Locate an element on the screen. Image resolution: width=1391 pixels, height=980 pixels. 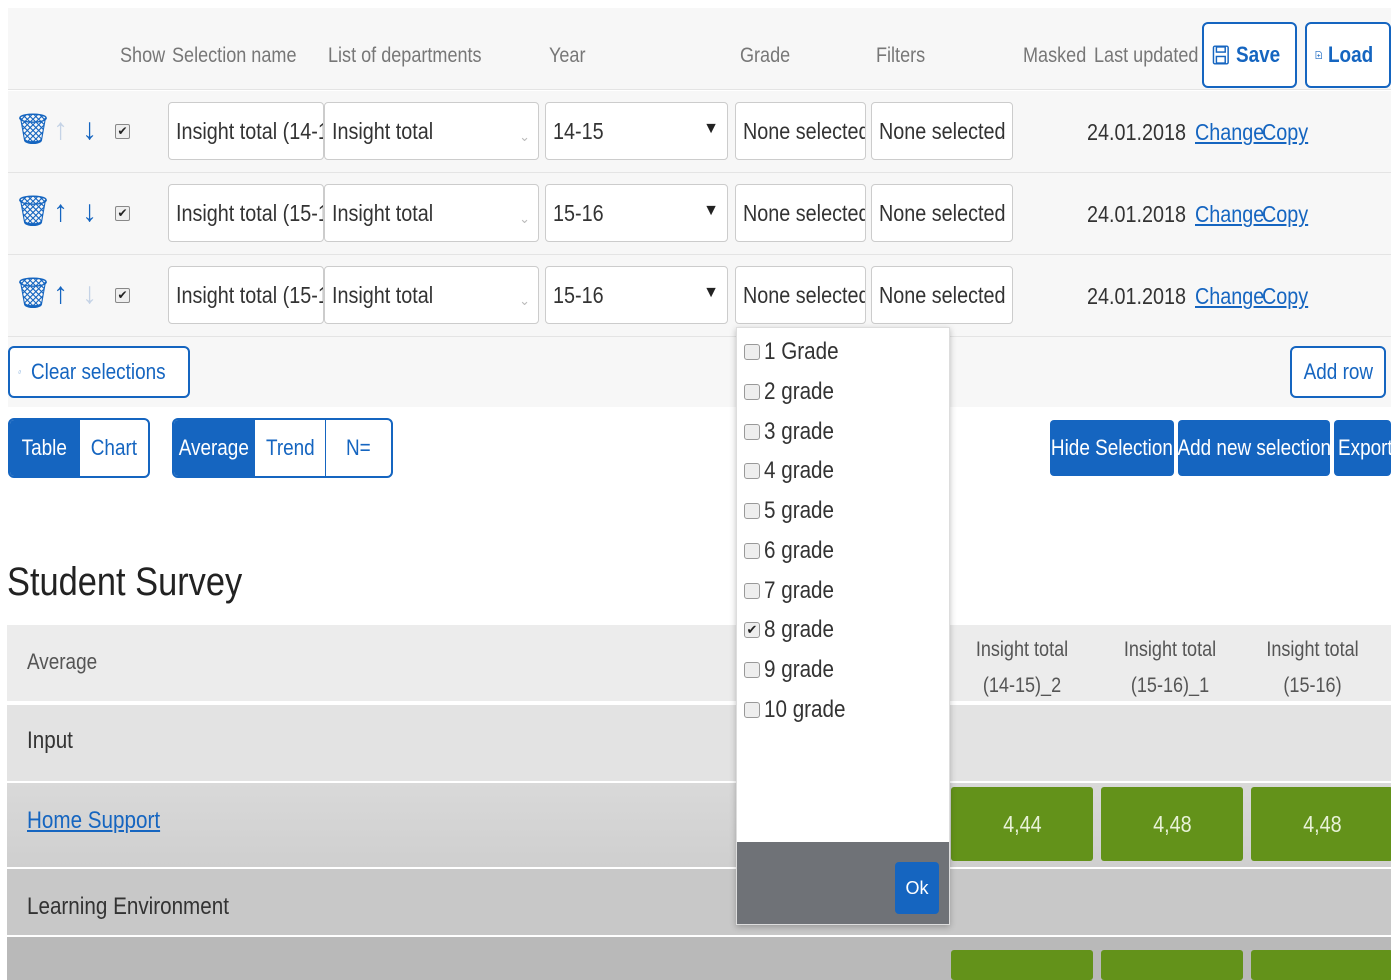
section-label: Input is located at coordinates (50, 740).